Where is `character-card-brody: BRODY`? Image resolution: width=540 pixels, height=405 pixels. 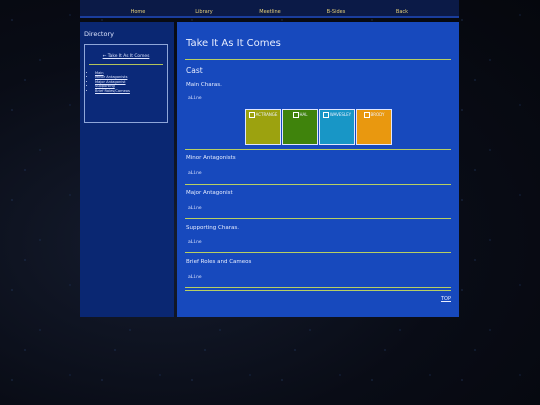 character-card-brody: BRODY is located at coordinates (374, 127).